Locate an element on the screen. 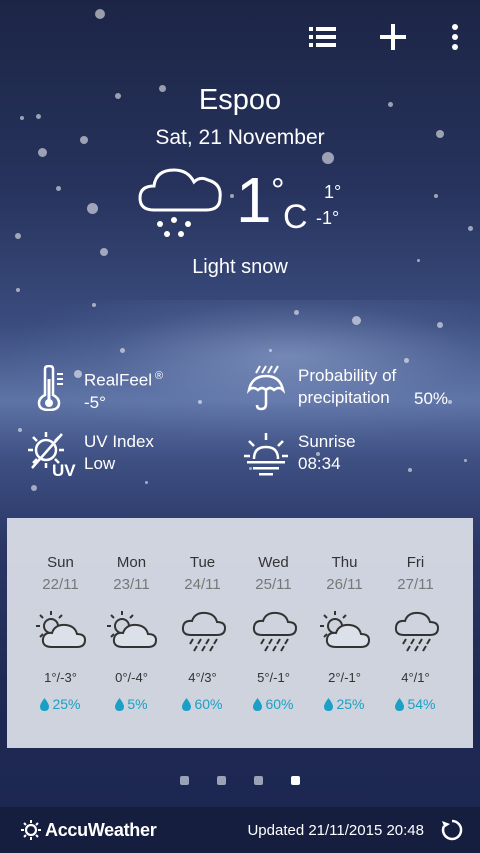  forecast-temperature: 0°/-4° is located at coordinates (131, 677).